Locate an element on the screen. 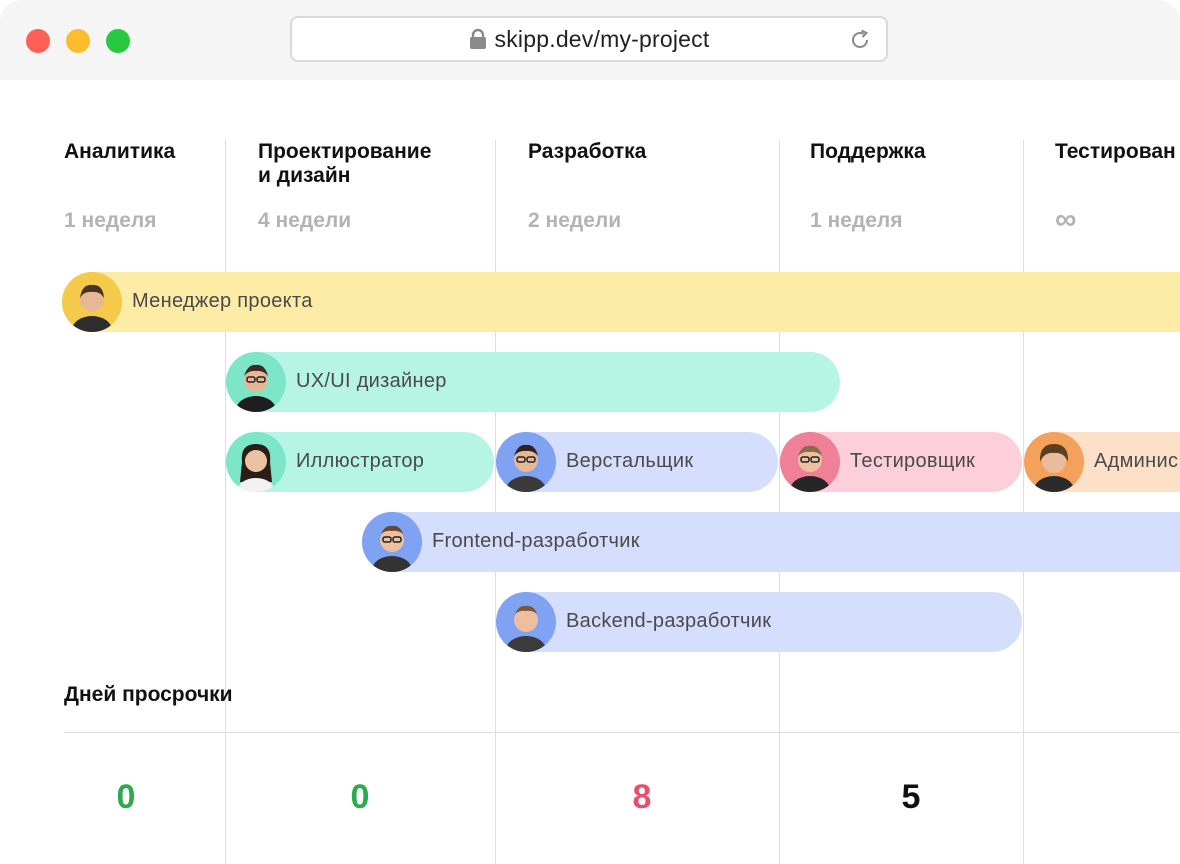 The image size is (1180, 864). maximize-window-button is located at coordinates (118, 41).